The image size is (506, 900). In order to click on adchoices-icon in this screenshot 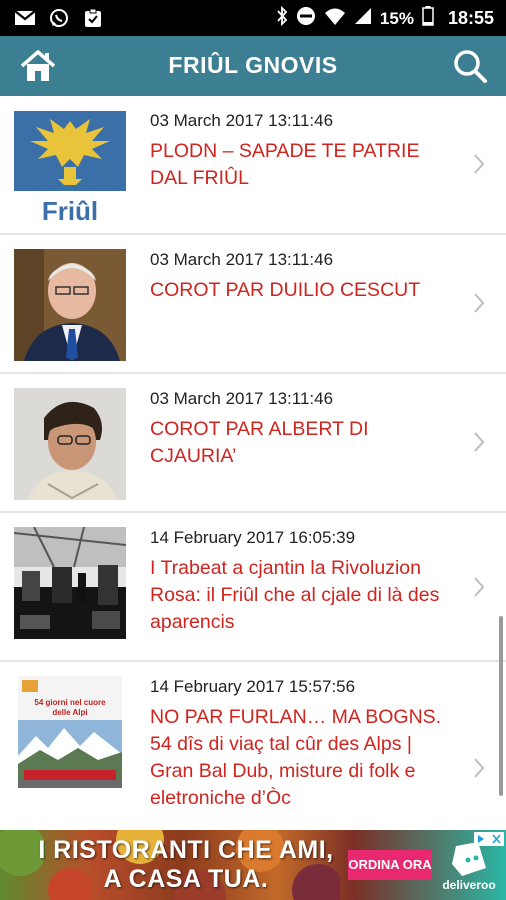, I will do `click(489, 839)`.